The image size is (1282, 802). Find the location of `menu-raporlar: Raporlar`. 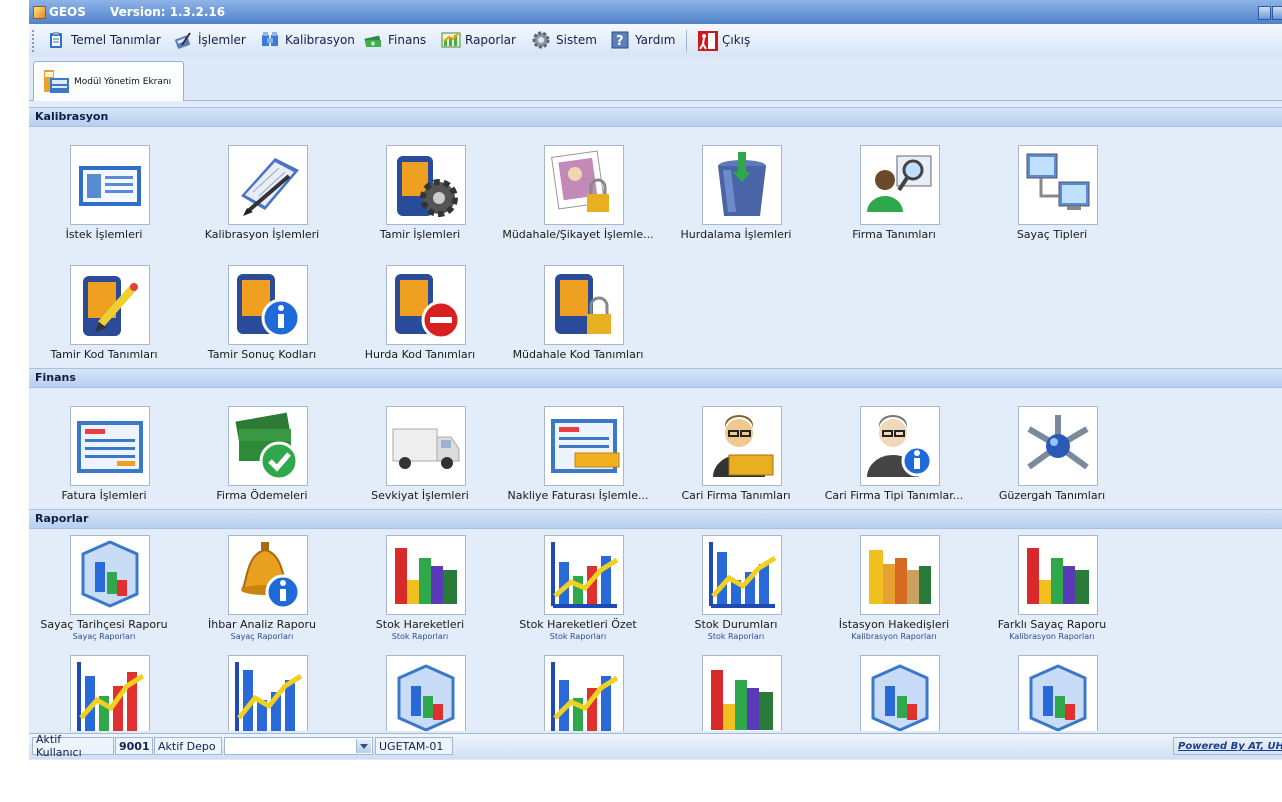

menu-raporlar: Raporlar is located at coordinates (478, 40).